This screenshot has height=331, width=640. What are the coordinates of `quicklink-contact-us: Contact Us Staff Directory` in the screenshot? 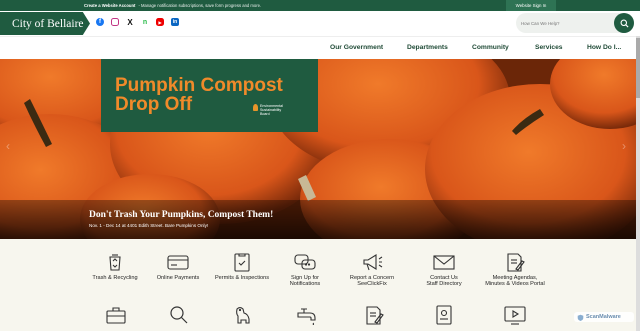 It's located at (444, 270).